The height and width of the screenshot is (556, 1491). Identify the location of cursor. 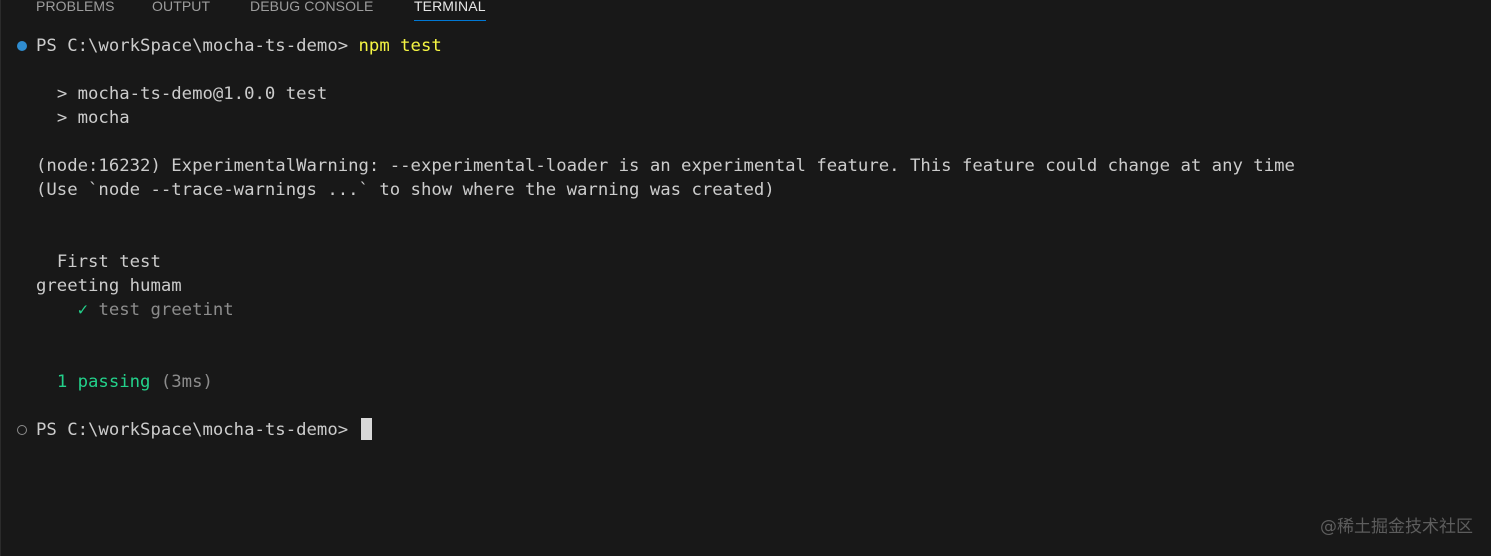
(366, 429).